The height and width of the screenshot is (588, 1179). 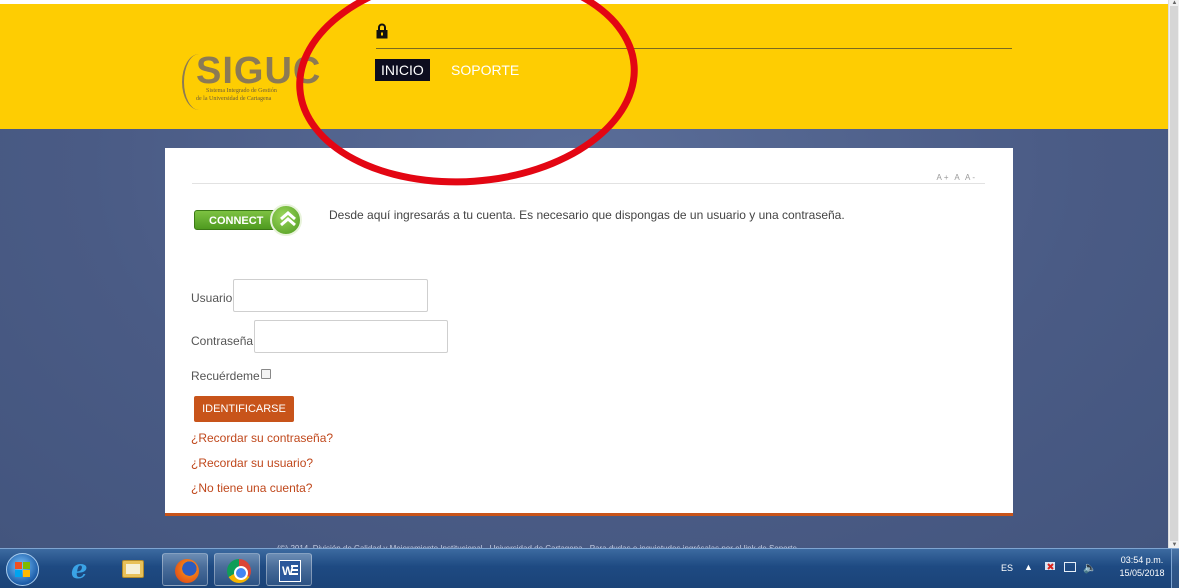 What do you see at coordinates (1142, 560) in the screenshot?
I see `clock-time: 03:54 p.m.` at bounding box center [1142, 560].